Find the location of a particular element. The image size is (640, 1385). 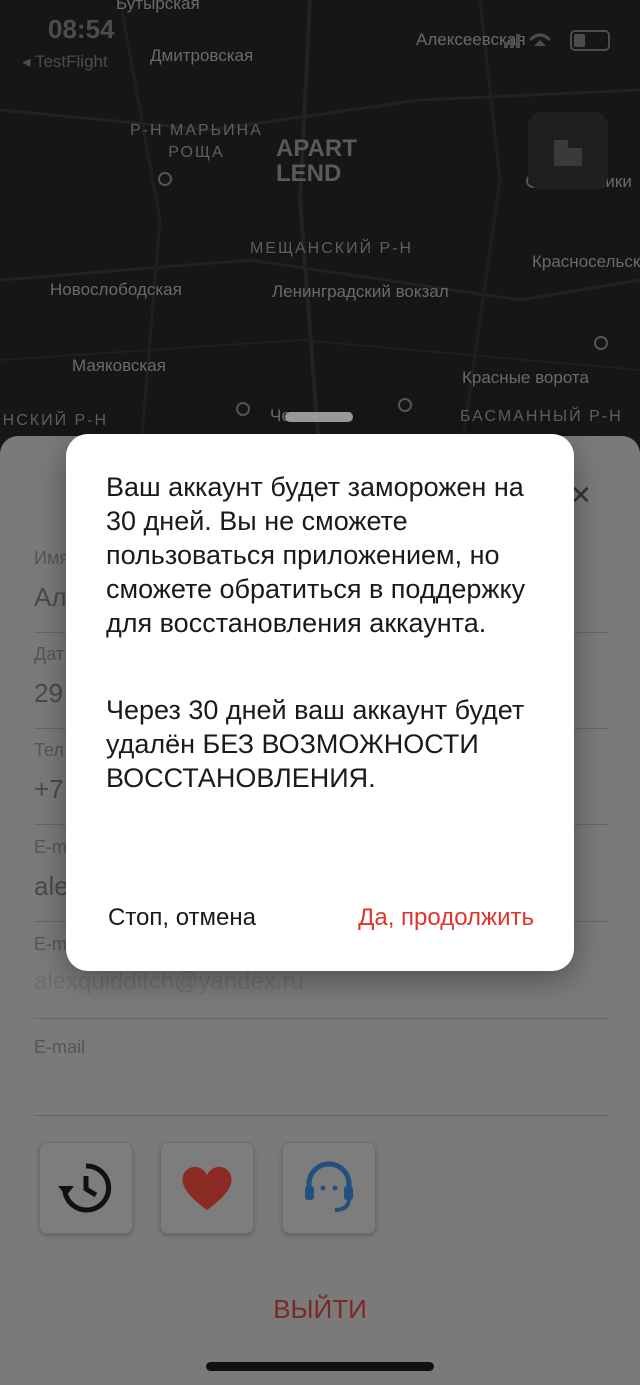

heart-icon is located at coordinates (207, 1188).